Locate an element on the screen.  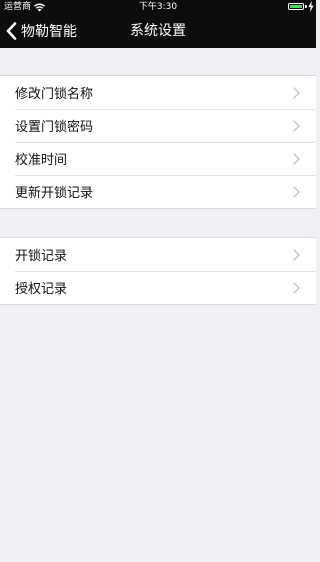
navigation-bar: 物勒智能 系统设置 is located at coordinates (158, 31).